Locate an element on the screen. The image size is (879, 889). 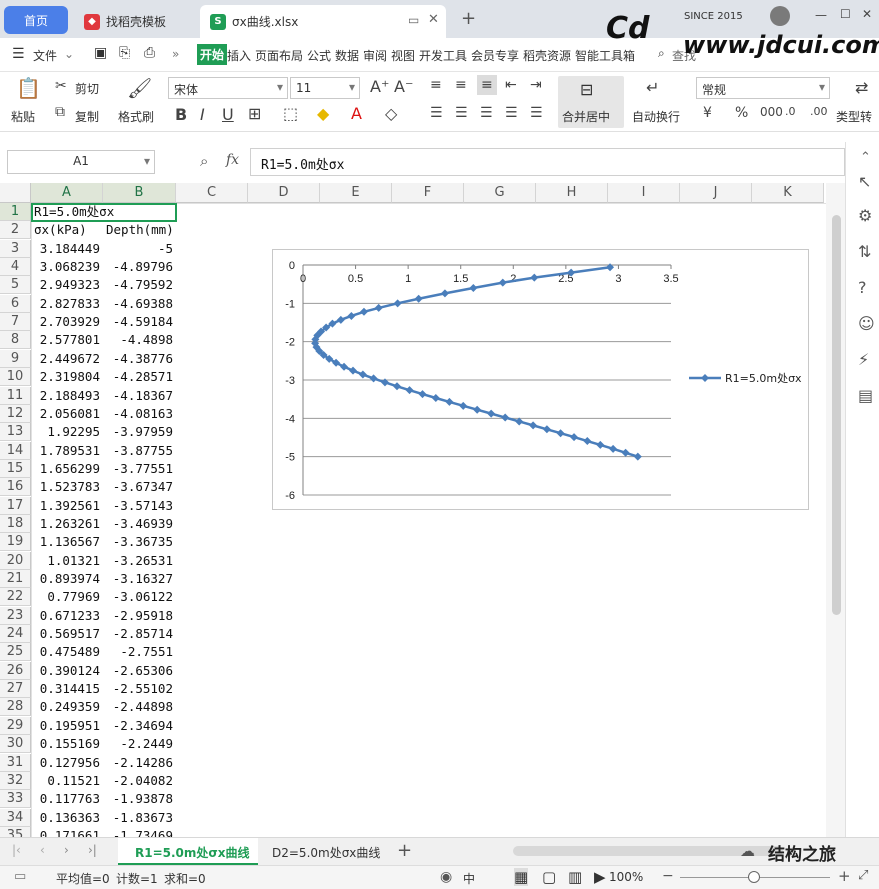
first-sheet-icon: |‹ is located at coordinates (16, 850).